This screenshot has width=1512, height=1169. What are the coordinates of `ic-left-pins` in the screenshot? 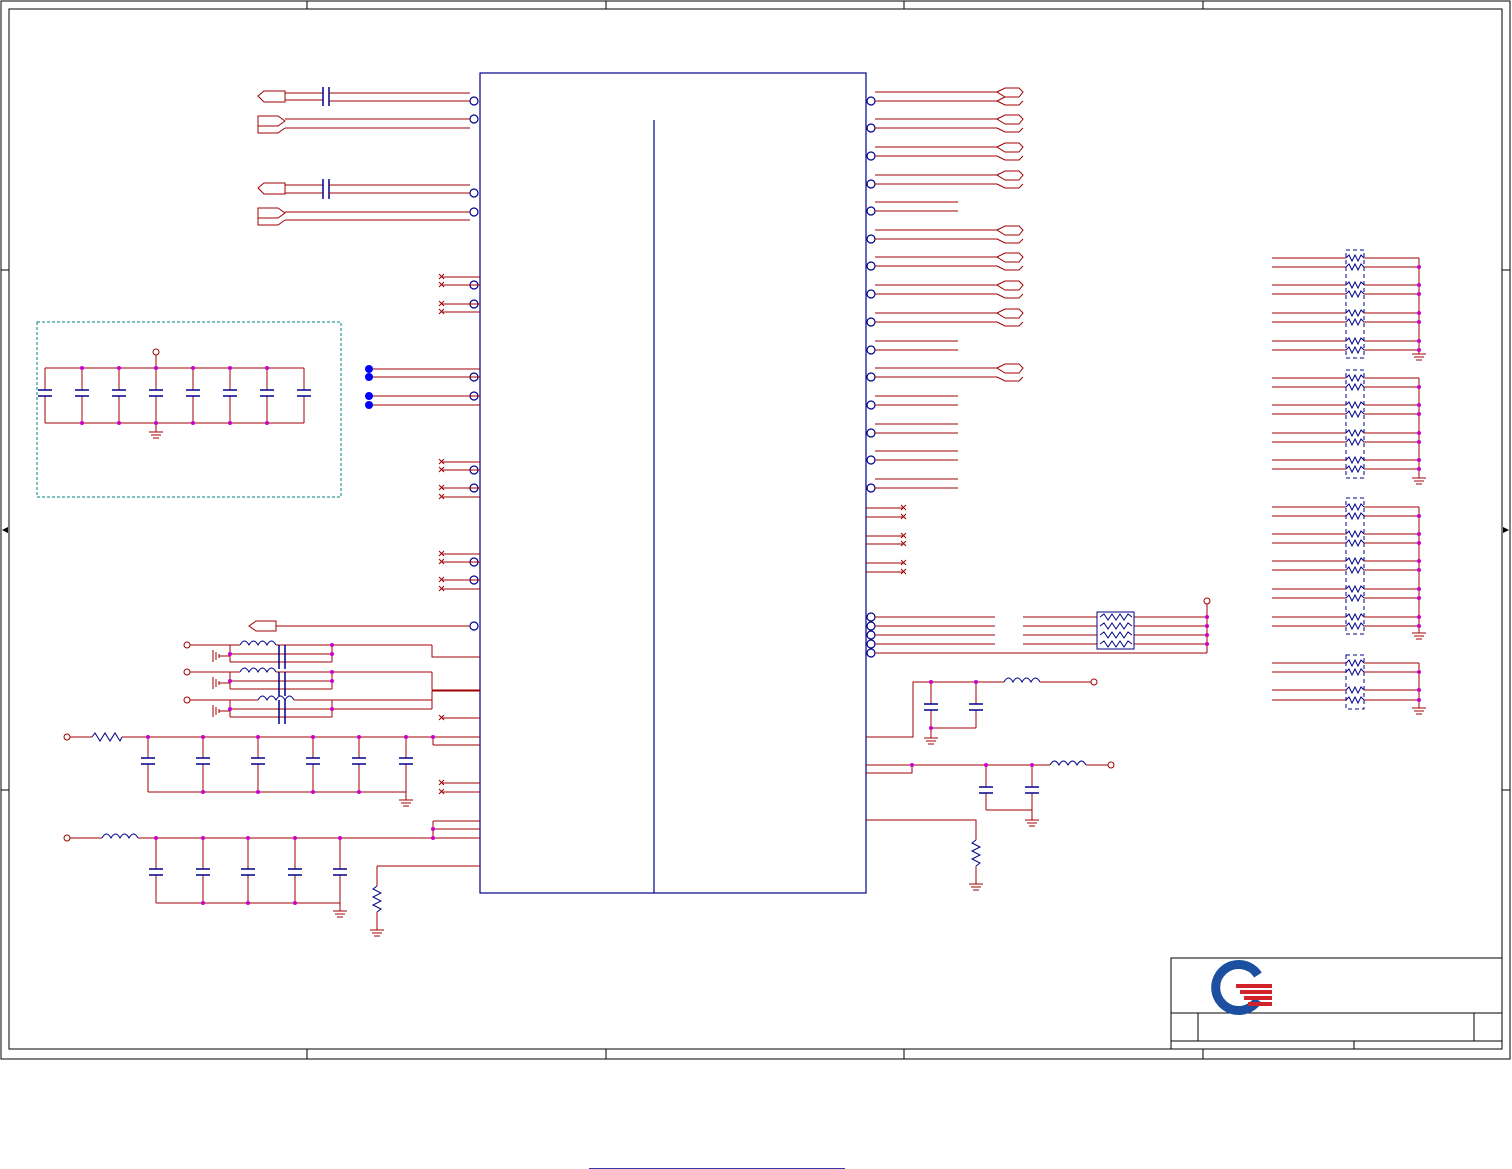 It's located at (474, 363).